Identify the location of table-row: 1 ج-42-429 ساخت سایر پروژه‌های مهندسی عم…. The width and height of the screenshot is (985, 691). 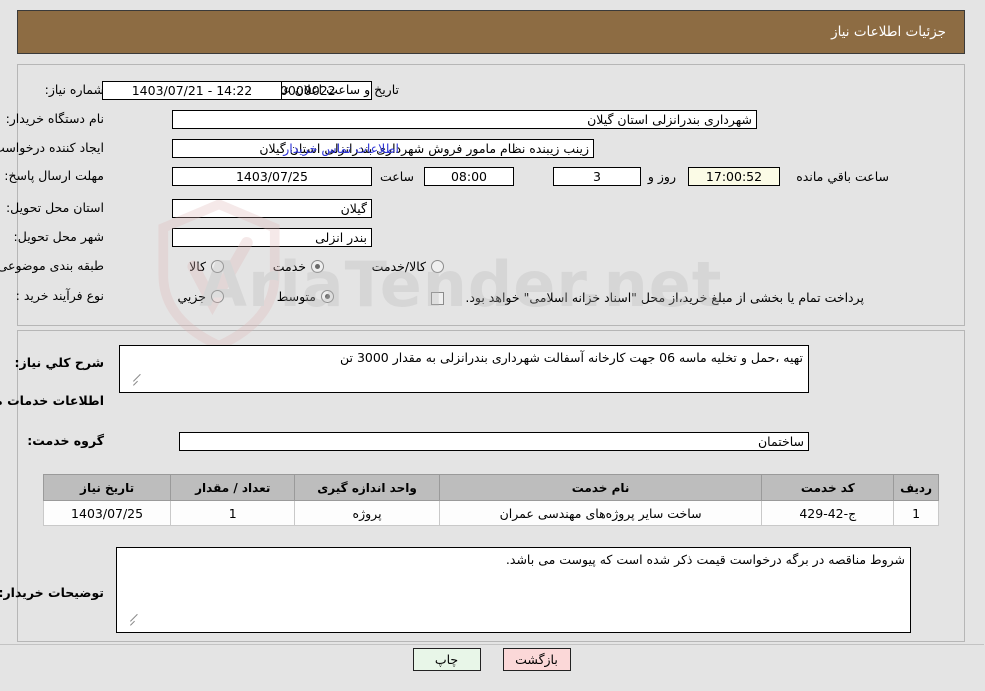
(491, 513).